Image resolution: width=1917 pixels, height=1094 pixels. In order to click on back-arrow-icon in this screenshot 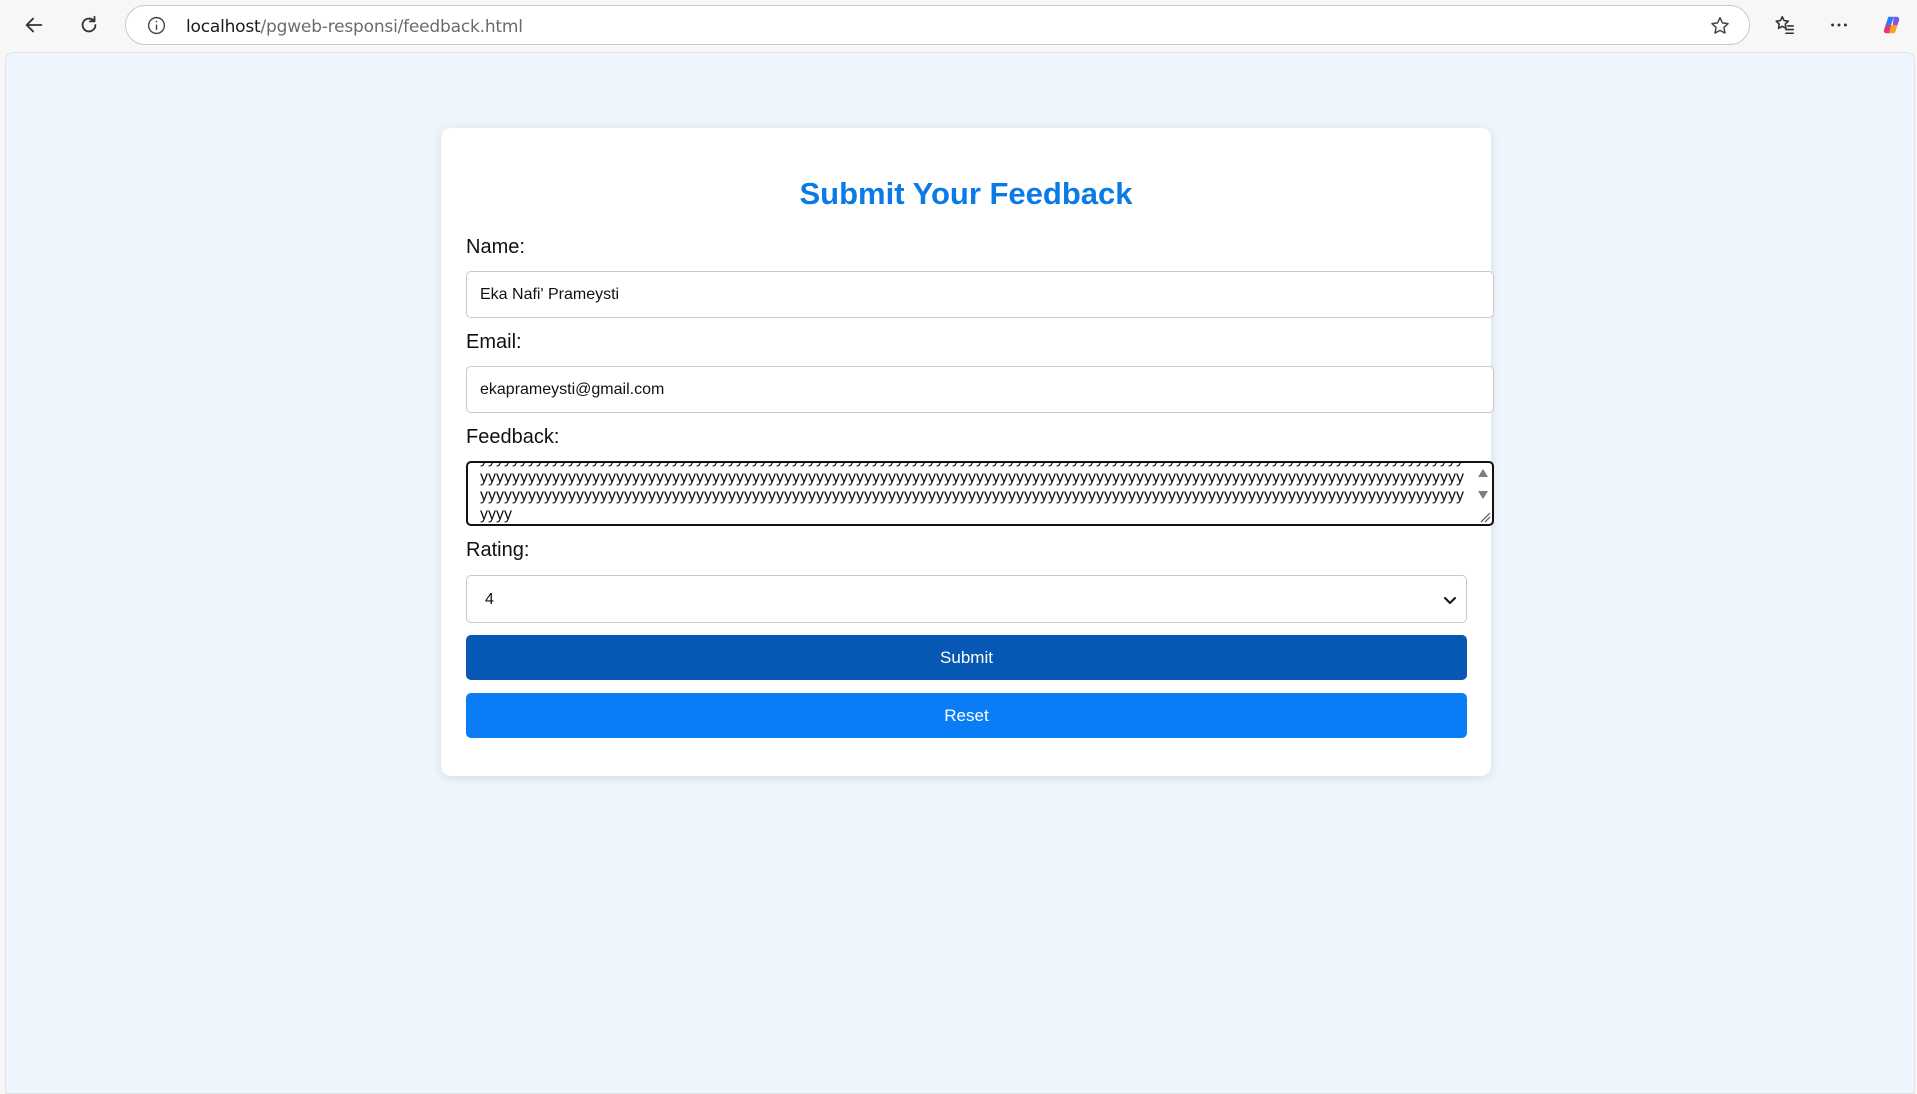, I will do `click(34, 25)`.